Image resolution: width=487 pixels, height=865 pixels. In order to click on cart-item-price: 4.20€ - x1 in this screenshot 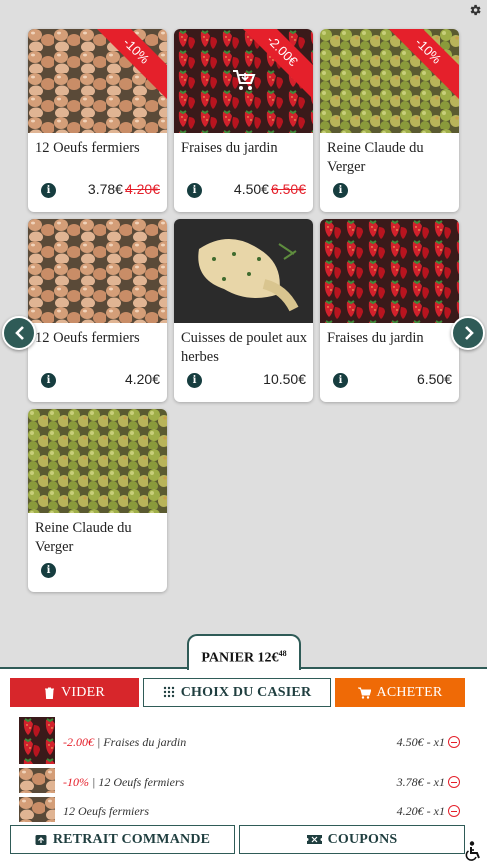, I will do `click(420, 811)`.